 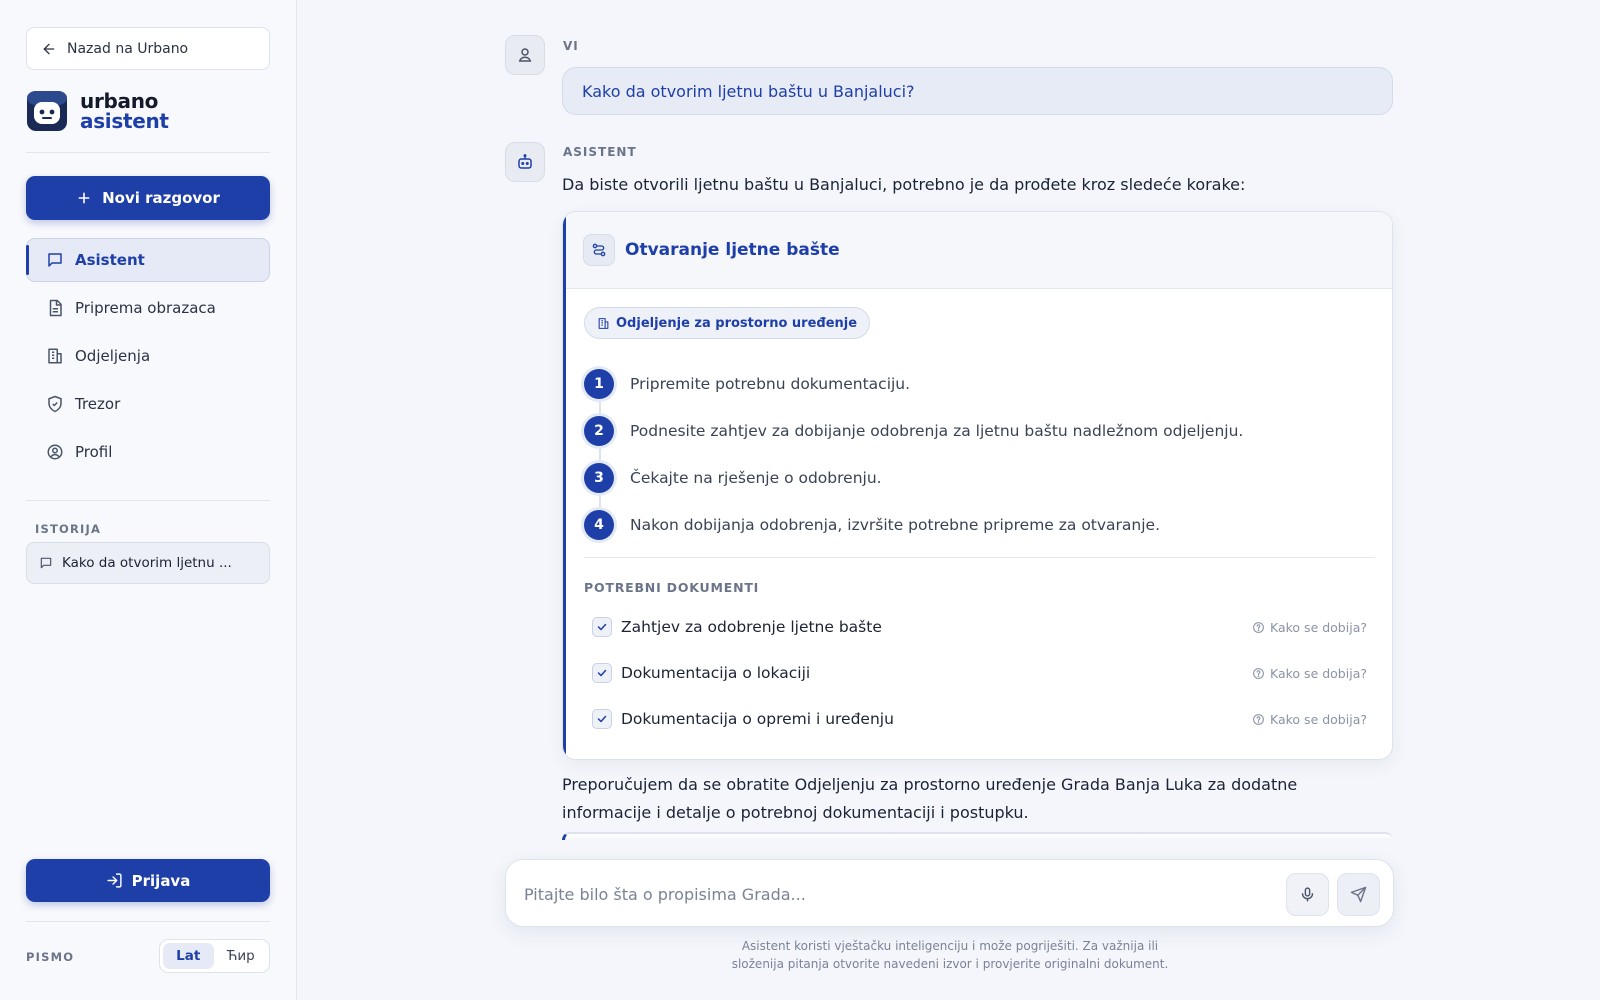 I want to click on step-item: 1 Pripremite potrebnu dokumentaciju., so click(x=979, y=383).